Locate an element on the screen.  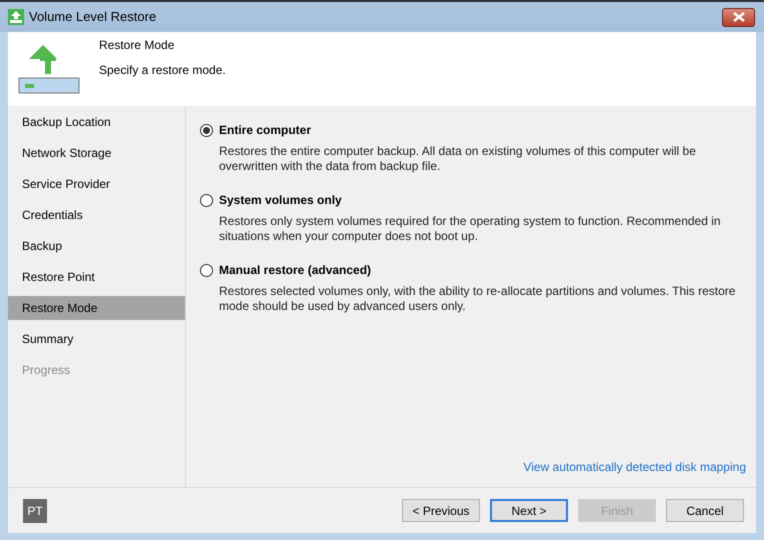
radio-option: Entire computer is located at coordinates (473, 130).